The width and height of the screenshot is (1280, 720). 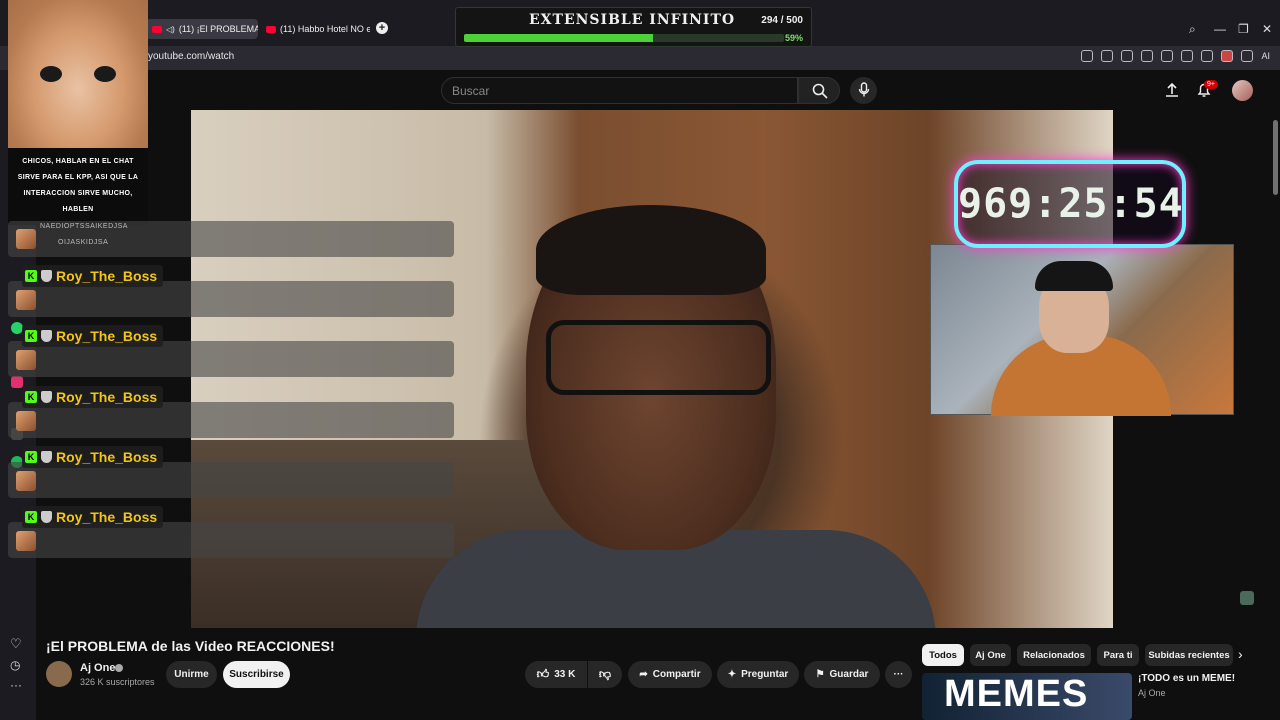 I want to click on video-person-hair, so click(x=651, y=250).